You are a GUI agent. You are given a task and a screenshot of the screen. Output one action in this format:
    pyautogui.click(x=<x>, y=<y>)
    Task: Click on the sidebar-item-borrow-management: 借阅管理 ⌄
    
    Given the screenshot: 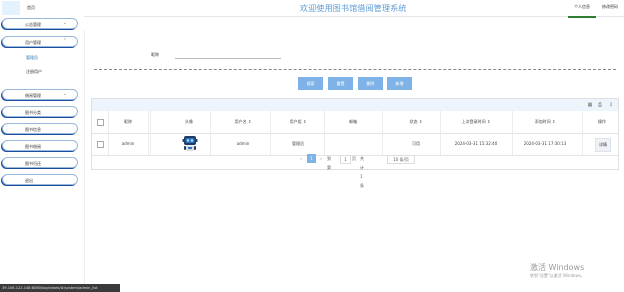 What is the action you would take?
    pyautogui.click(x=40, y=94)
    